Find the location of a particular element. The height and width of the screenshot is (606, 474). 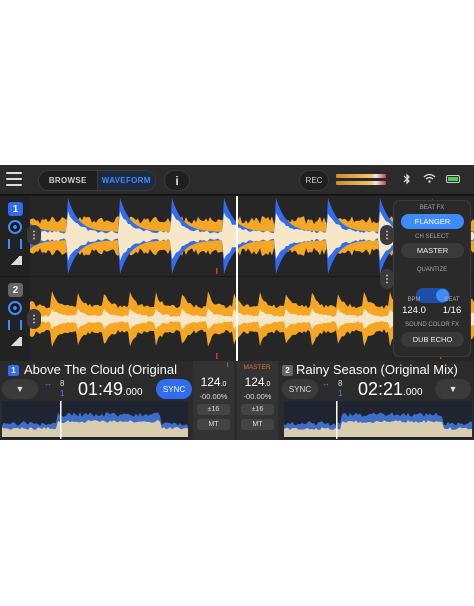

deck2-range-button: ±16 is located at coordinates (257, 409).